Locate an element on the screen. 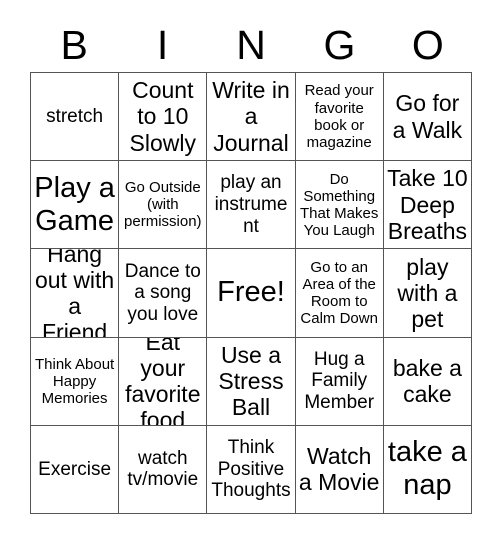 This screenshot has width=500, height=544. bingo-cell: Go for a Walk is located at coordinates (427, 117).